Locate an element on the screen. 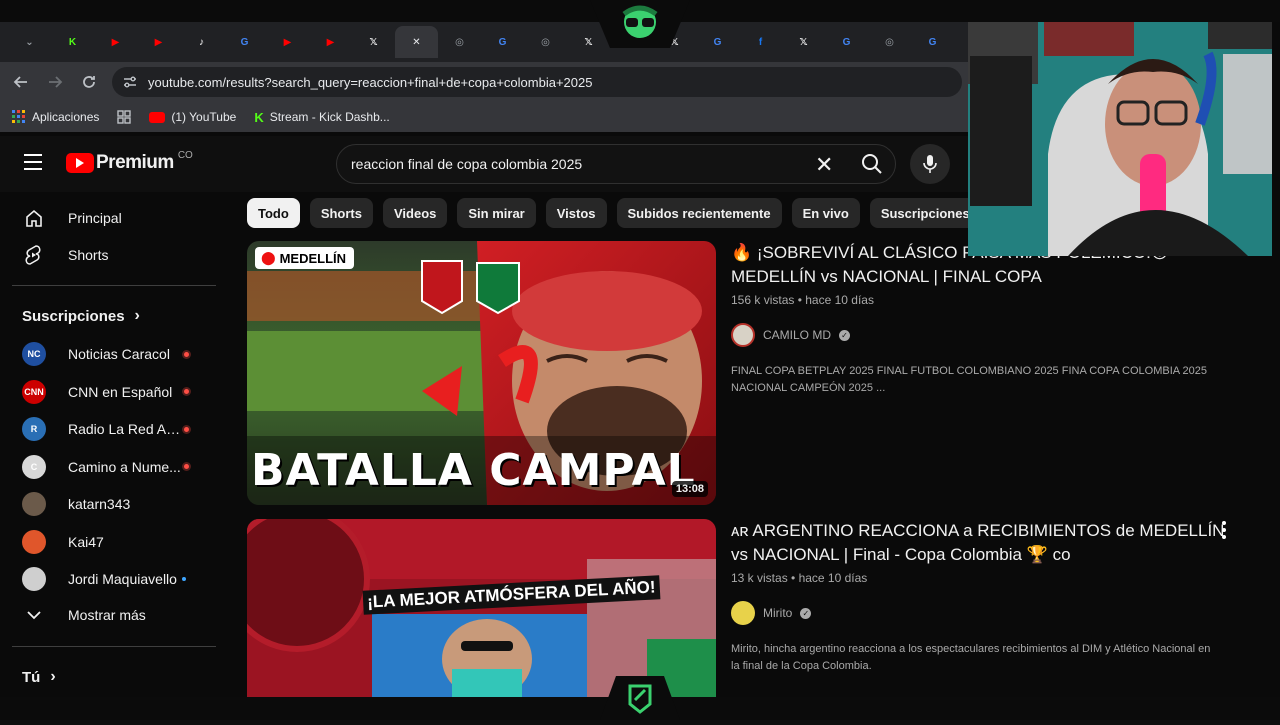  filter-chip: En vivo is located at coordinates (825, 213).